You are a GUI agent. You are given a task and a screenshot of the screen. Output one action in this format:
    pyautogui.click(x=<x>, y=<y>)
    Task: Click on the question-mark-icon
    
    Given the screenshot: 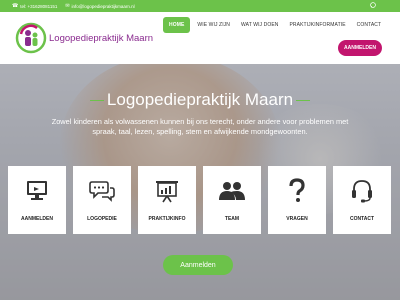 What is the action you would take?
    pyautogui.click(x=297, y=191)
    